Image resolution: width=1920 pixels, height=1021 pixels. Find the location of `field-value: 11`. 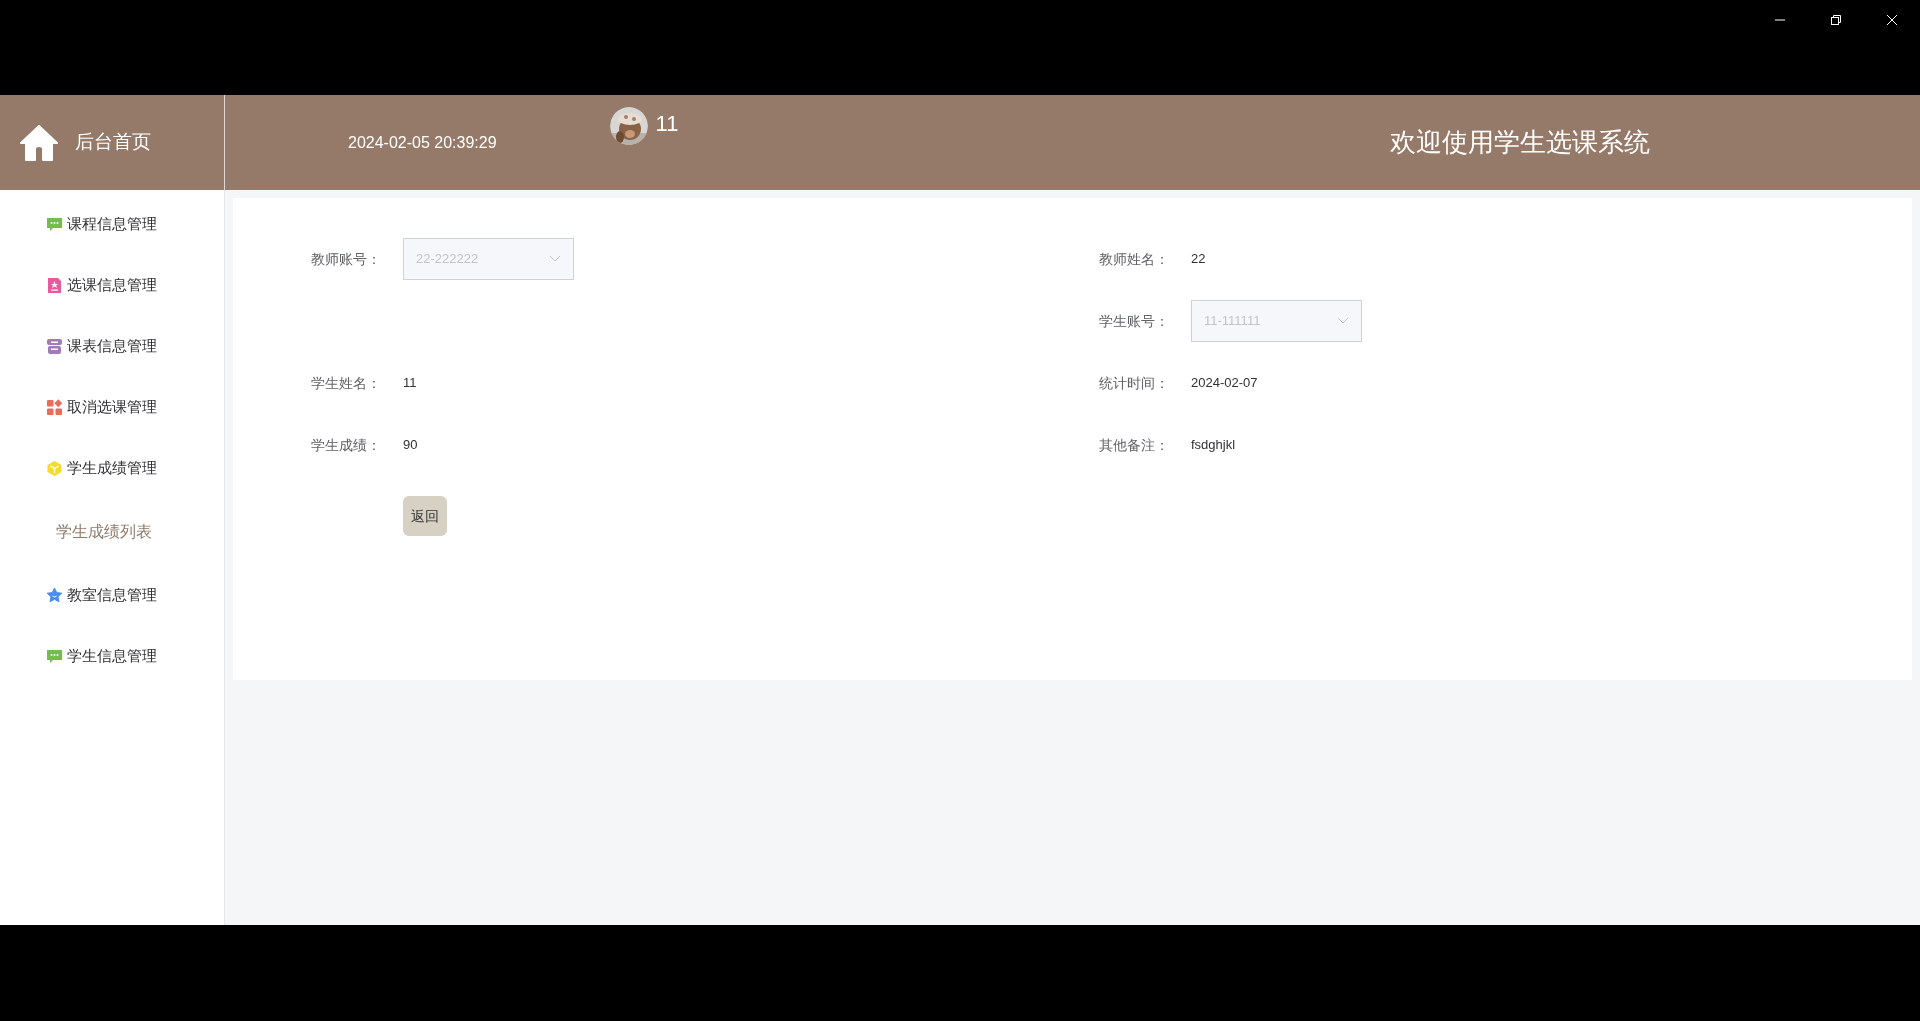

field-value: 11 is located at coordinates (410, 383).